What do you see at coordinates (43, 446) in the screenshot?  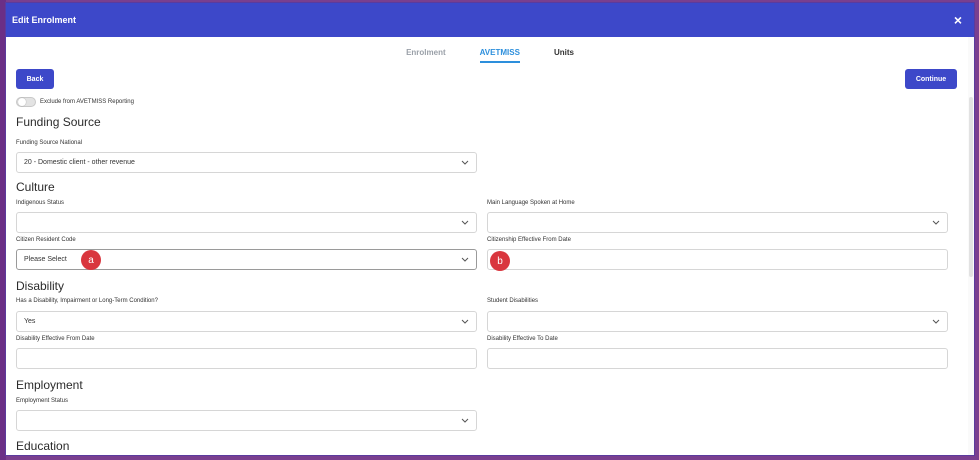 I see `section-education: Education` at bounding box center [43, 446].